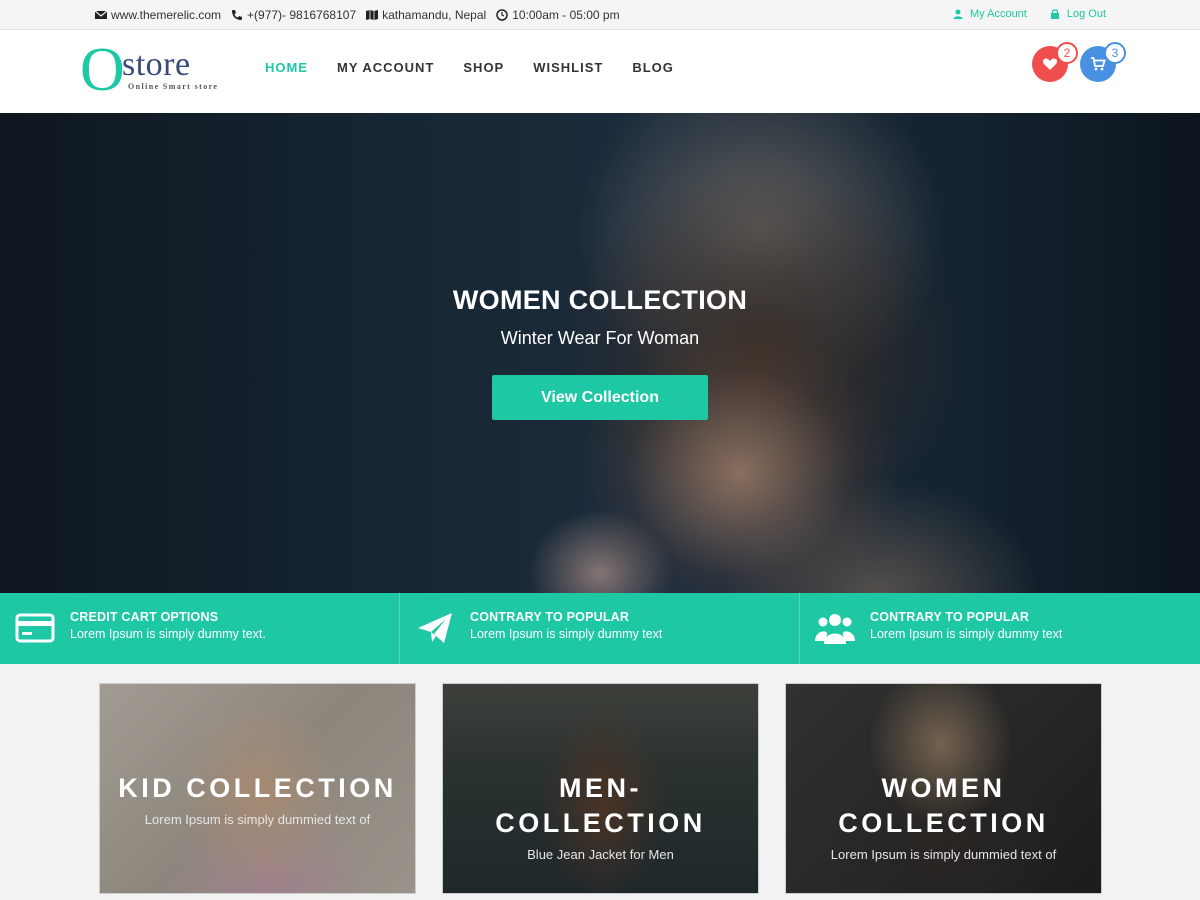 This screenshot has width=1200, height=900. Describe the element at coordinates (1067, 53) in the screenshot. I see `wishlist-count-badge: 2` at that location.